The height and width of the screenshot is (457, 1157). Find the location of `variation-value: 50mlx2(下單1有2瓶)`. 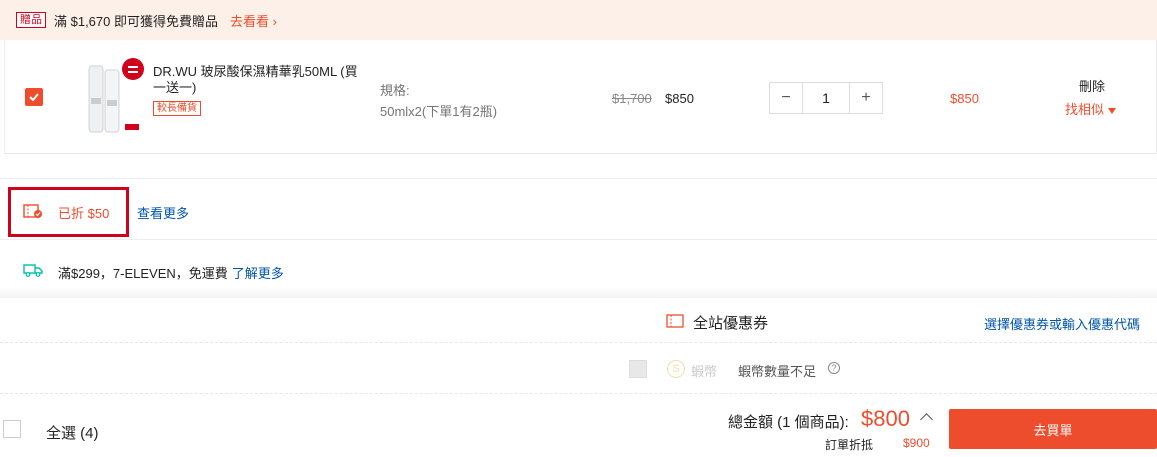

variation-value: 50mlx2(下單1有2瓶) is located at coordinates (438, 110).